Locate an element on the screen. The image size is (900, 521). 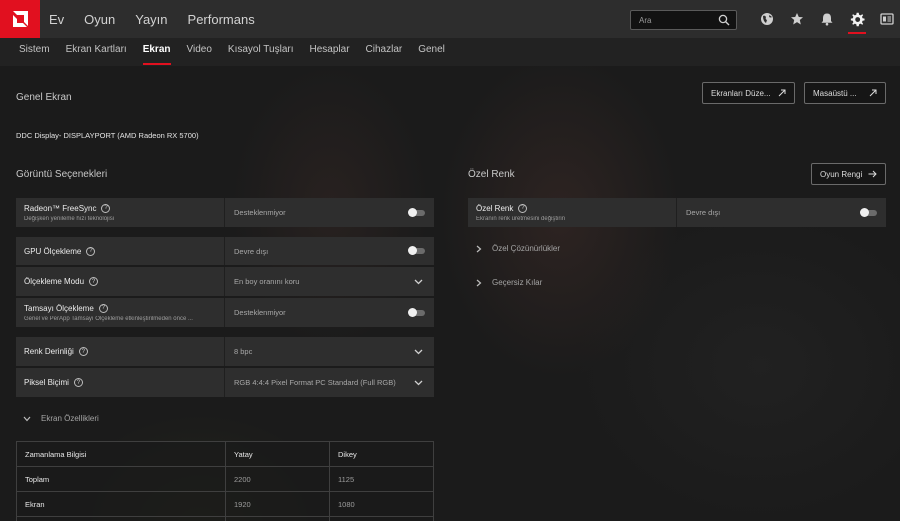
custom-color-value: Devre dışı is located at coordinates (703, 212).